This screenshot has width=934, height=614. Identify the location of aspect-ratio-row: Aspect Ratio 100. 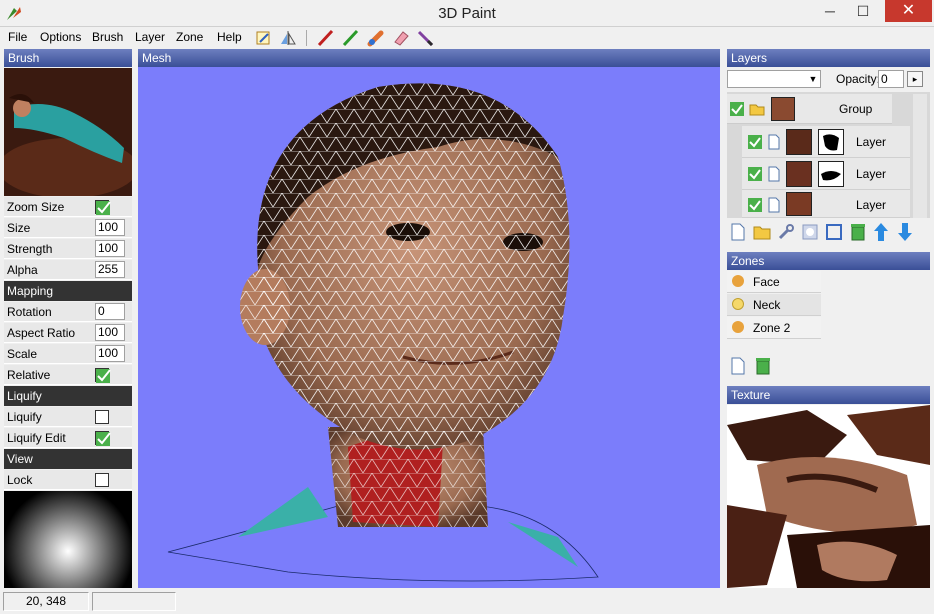
(68, 333).